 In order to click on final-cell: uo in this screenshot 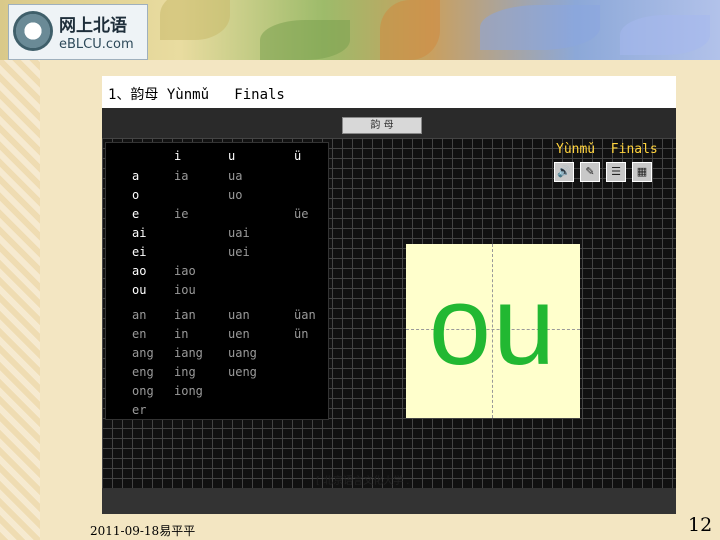, I will do `click(235, 195)`.